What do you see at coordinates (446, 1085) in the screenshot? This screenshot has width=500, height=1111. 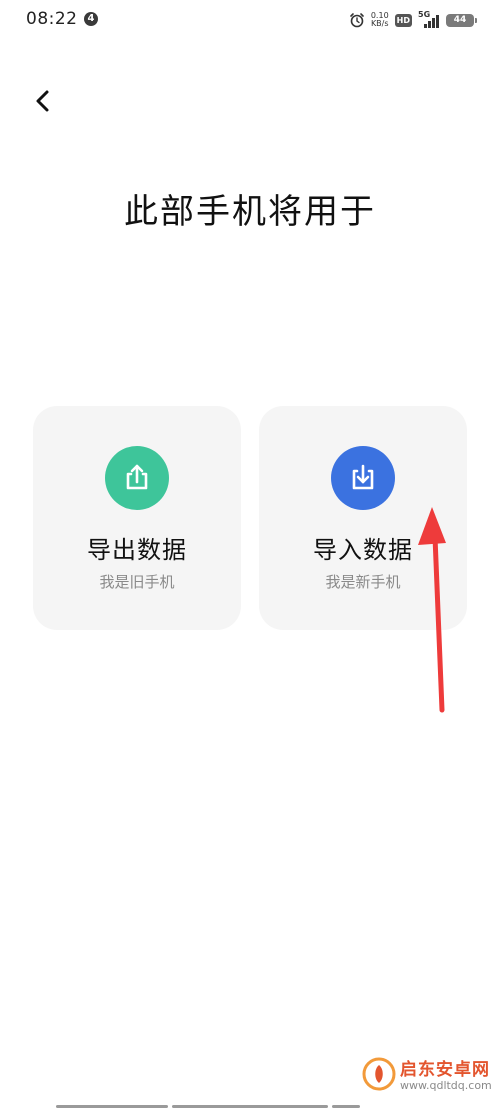 I see `watermark-url: www.qdltdq.com` at bounding box center [446, 1085].